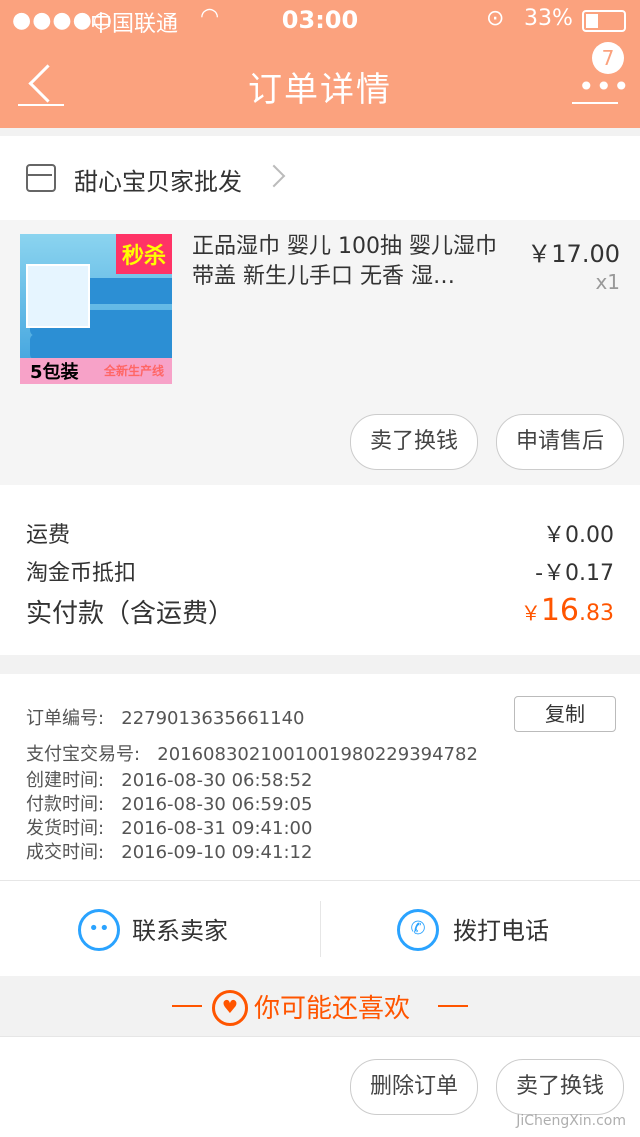 The image size is (640, 1137). What do you see at coordinates (571, 1121) in the screenshot?
I see `watermark: JiChengXin.com` at bounding box center [571, 1121].